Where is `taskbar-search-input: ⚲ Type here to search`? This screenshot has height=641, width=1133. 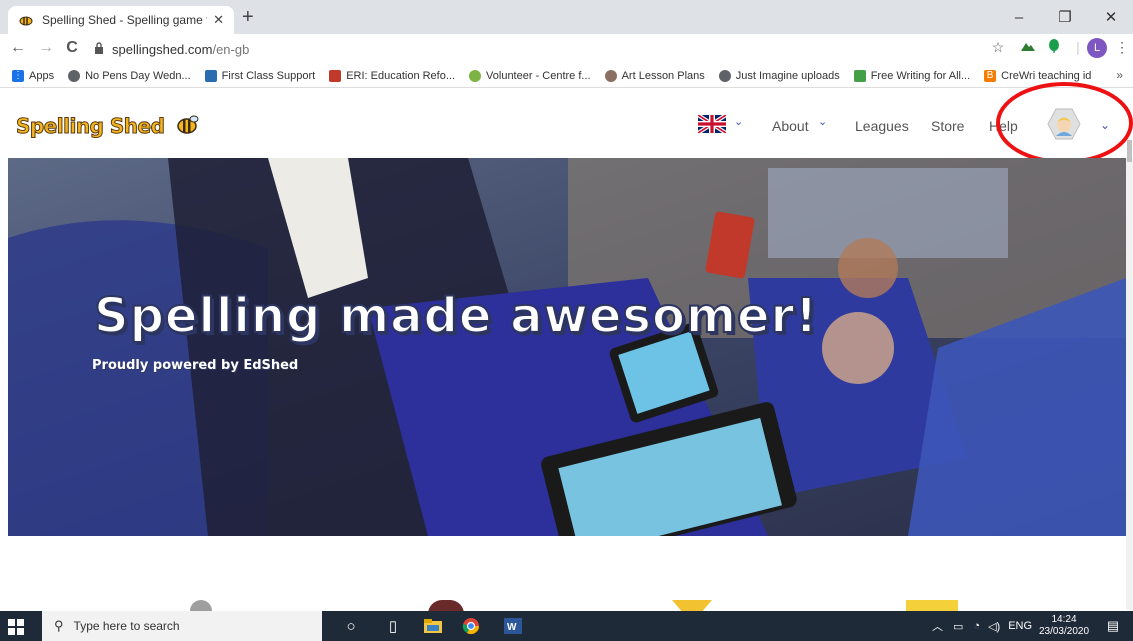 taskbar-search-input: ⚲ Type here to search is located at coordinates (182, 626).